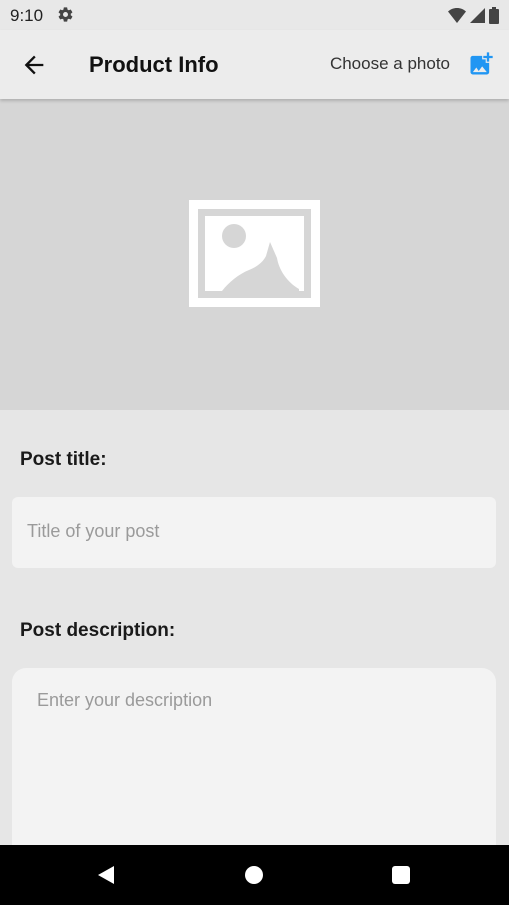  What do you see at coordinates (98, 630) in the screenshot?
I see `post-description-label: Post description:` at bounding box center [98, 630].